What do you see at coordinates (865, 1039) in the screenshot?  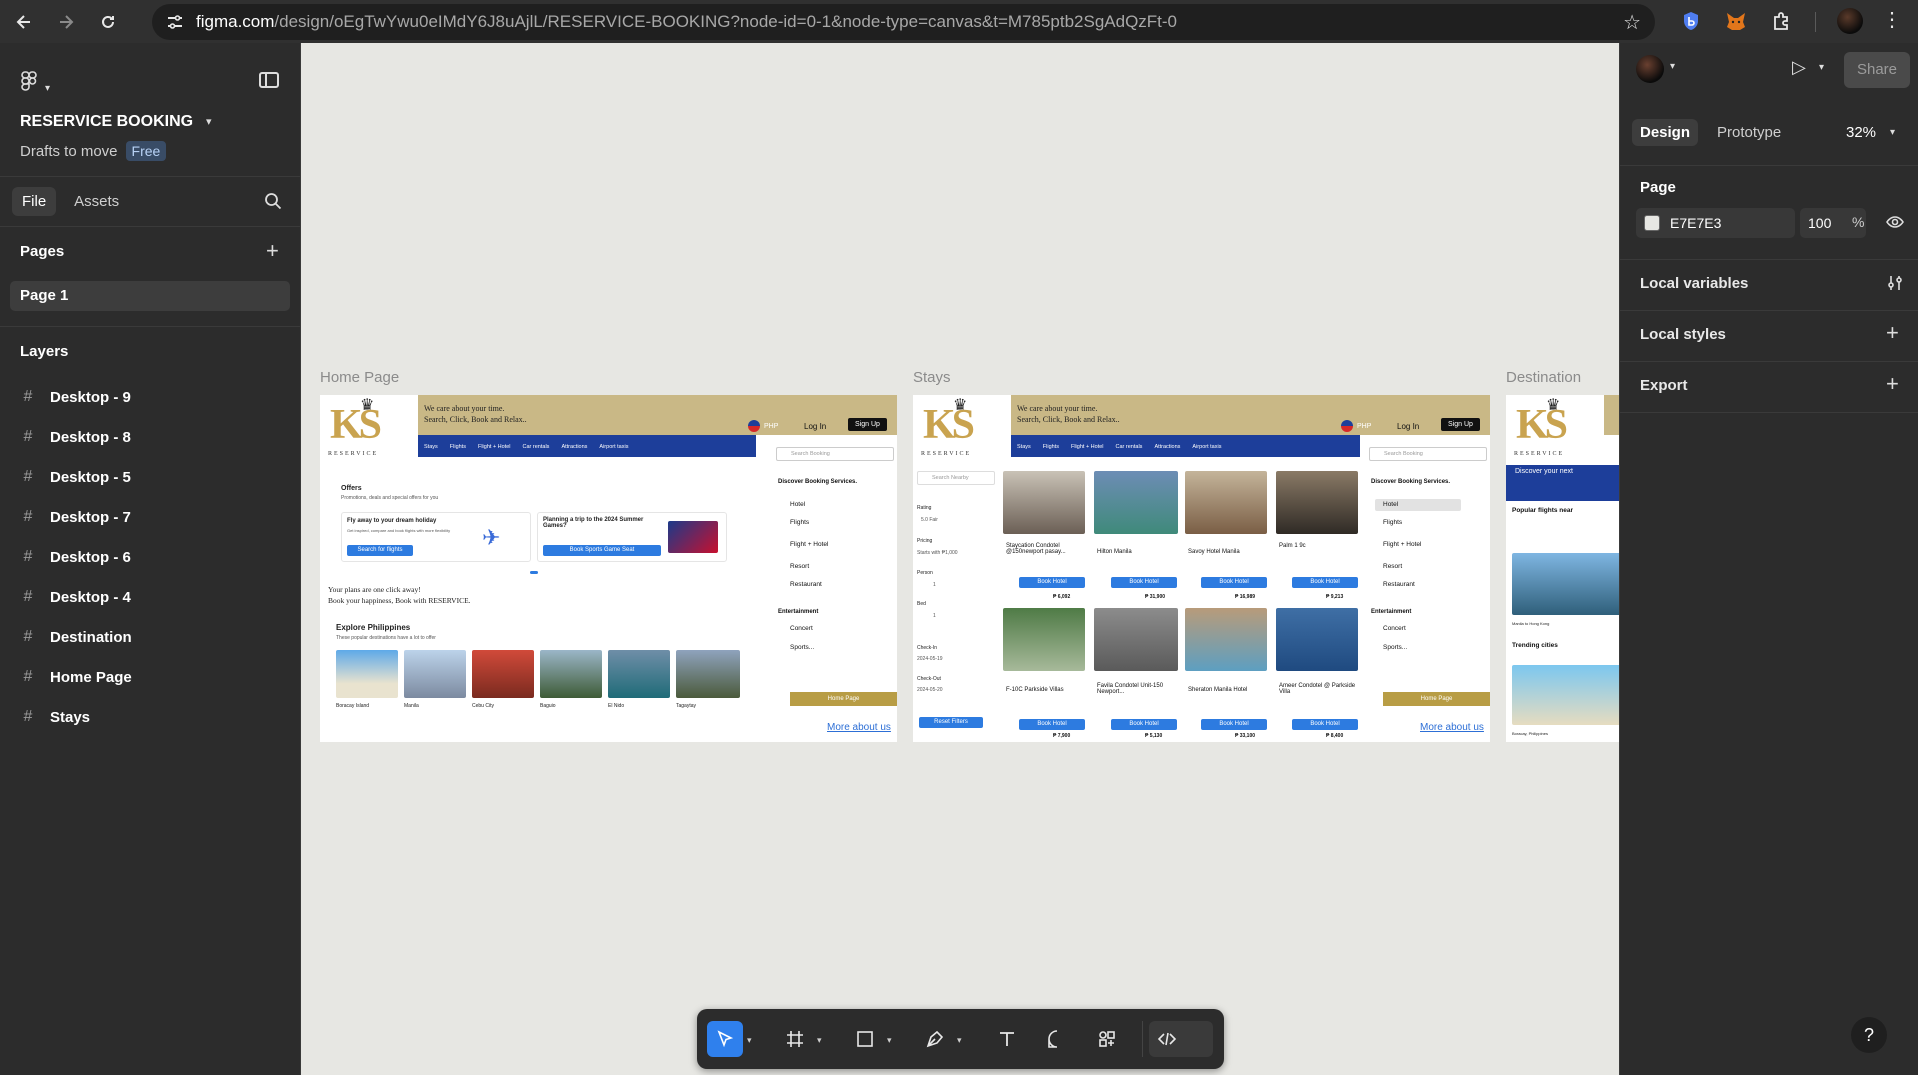 I see `rectangle-tool-icon` at bounding box center [865, 1039].